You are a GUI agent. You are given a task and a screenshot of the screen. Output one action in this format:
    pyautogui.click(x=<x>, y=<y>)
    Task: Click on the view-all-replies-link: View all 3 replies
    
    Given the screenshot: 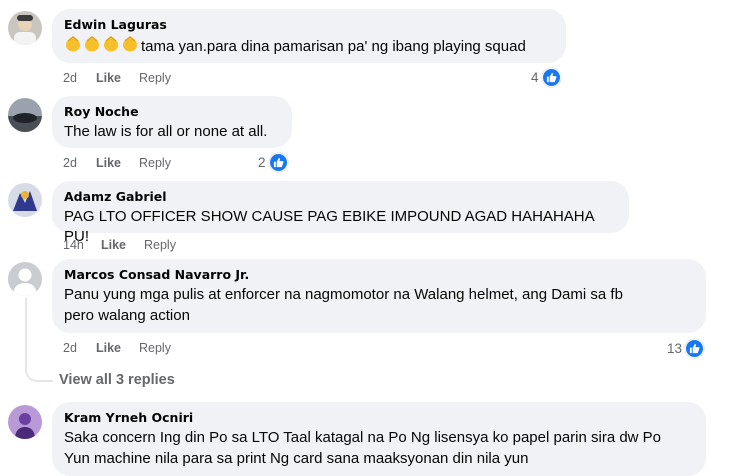 What is the action you would take?
    pyautogui.click(x=117, y=380)
    